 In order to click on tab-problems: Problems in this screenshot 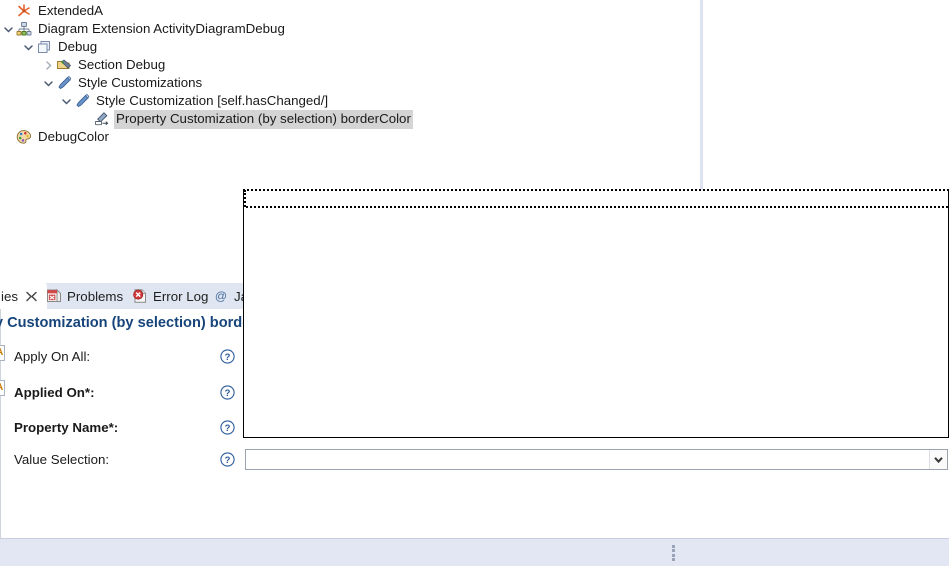, I will do `click(84, 296)`.